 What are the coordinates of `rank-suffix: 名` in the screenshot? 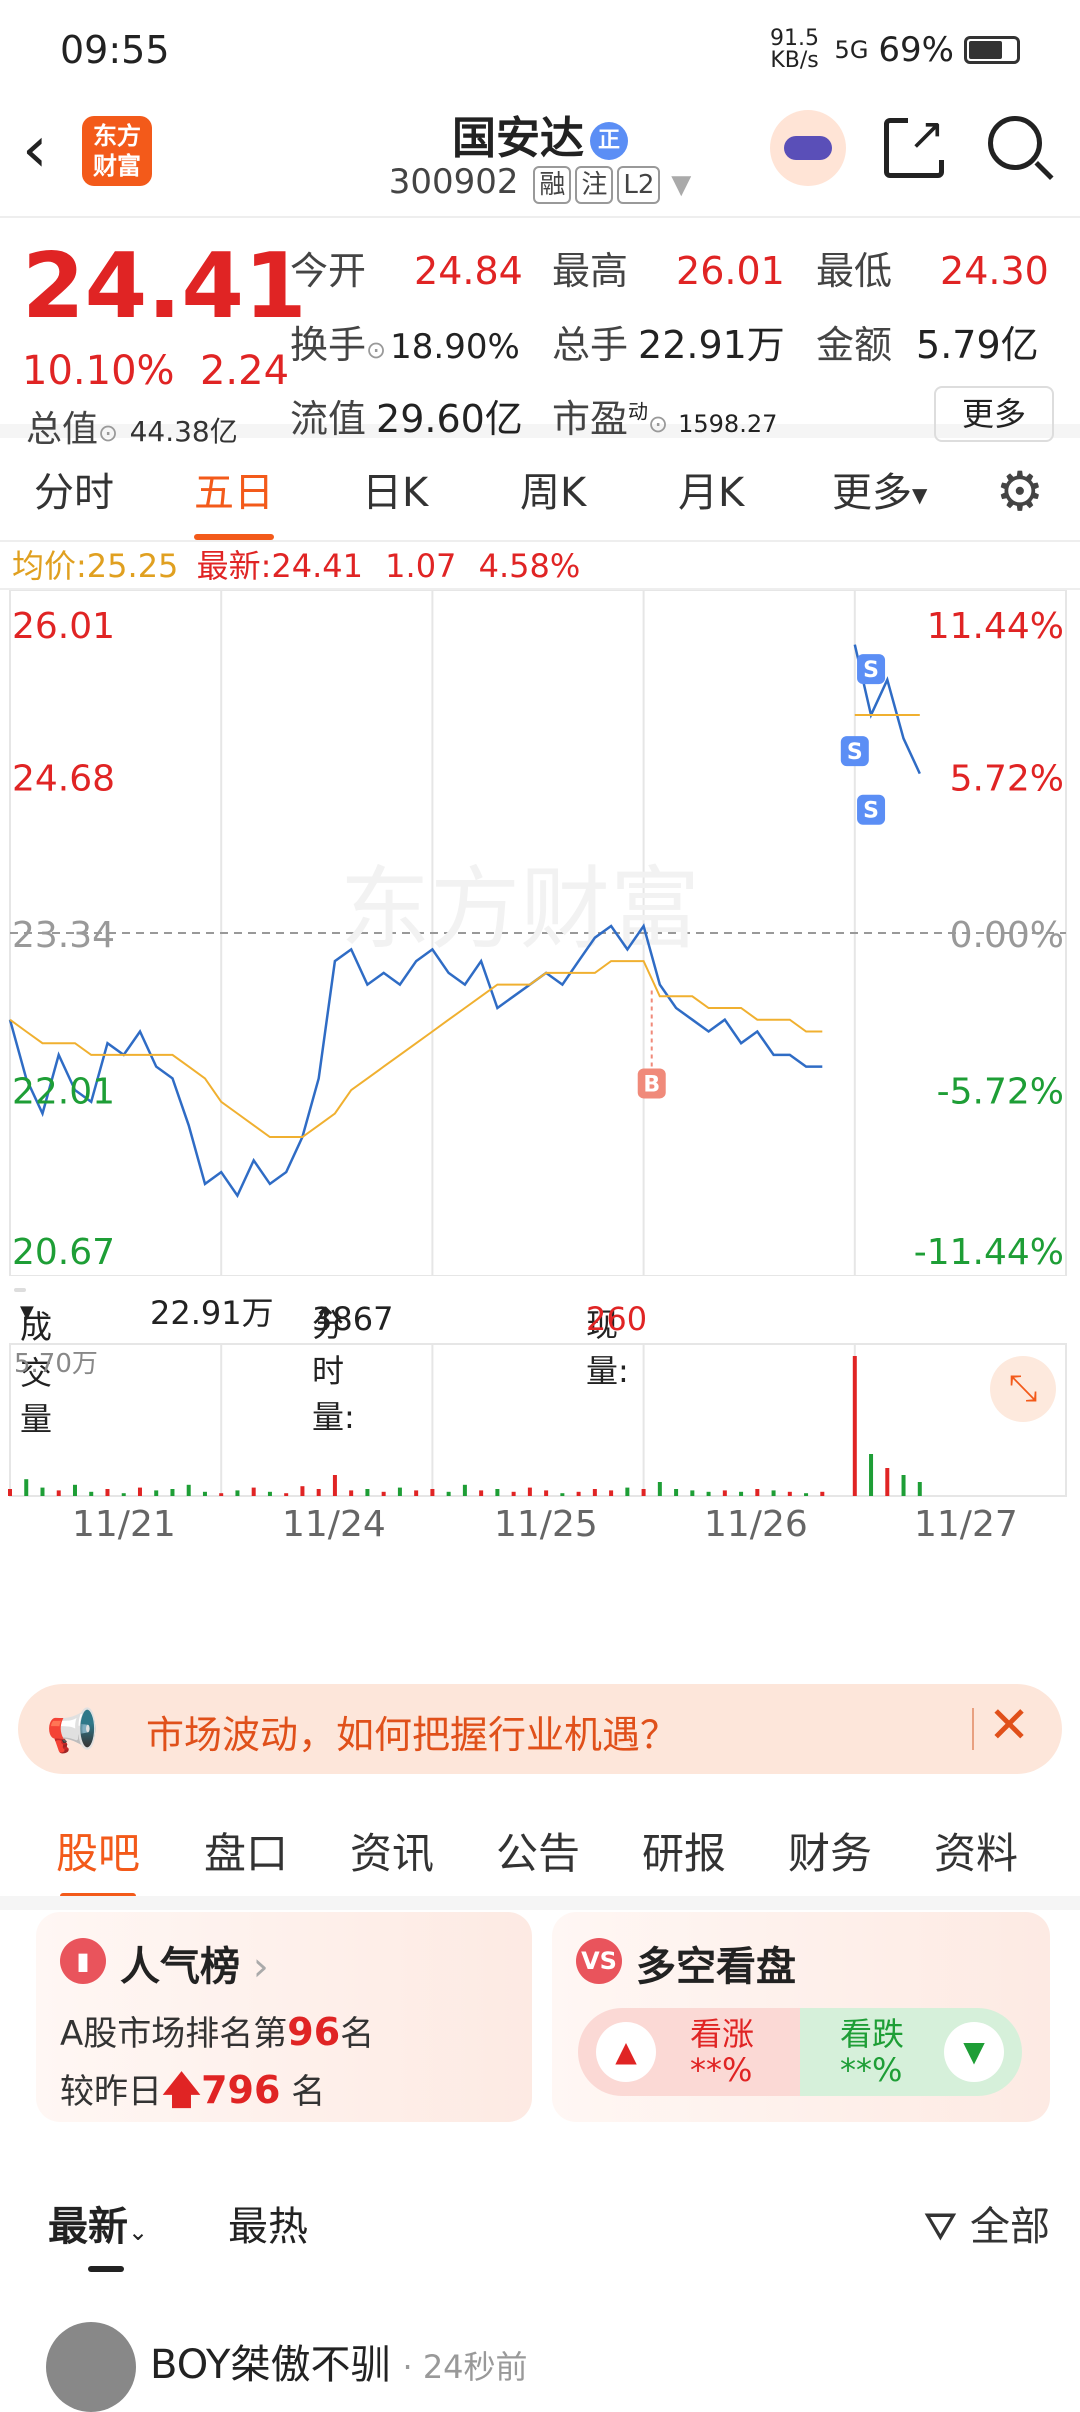 It's located at (357, 2034).